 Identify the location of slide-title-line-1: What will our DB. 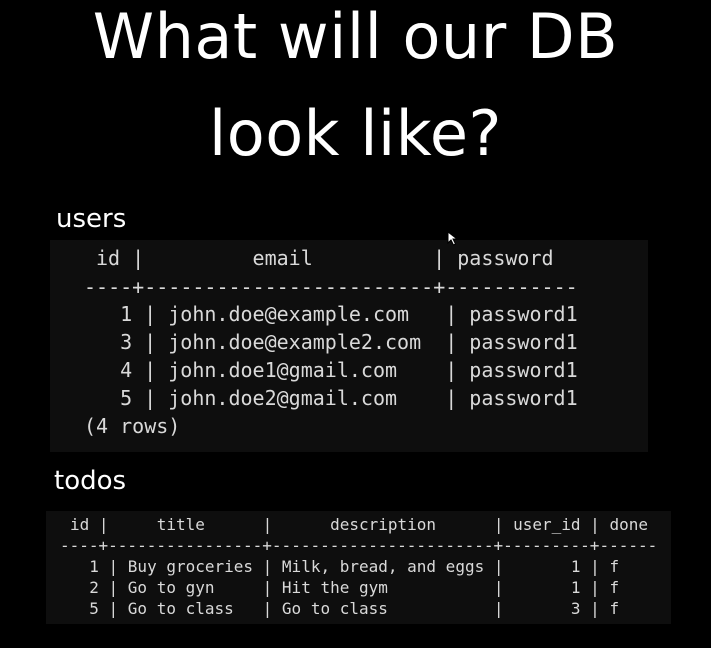
(355, 36).